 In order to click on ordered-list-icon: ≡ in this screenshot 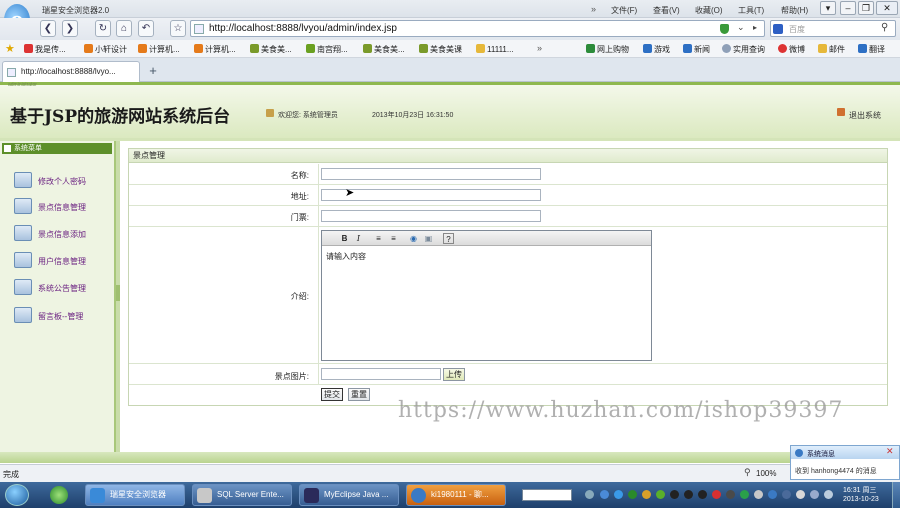, I will do `click(378, 238)`.